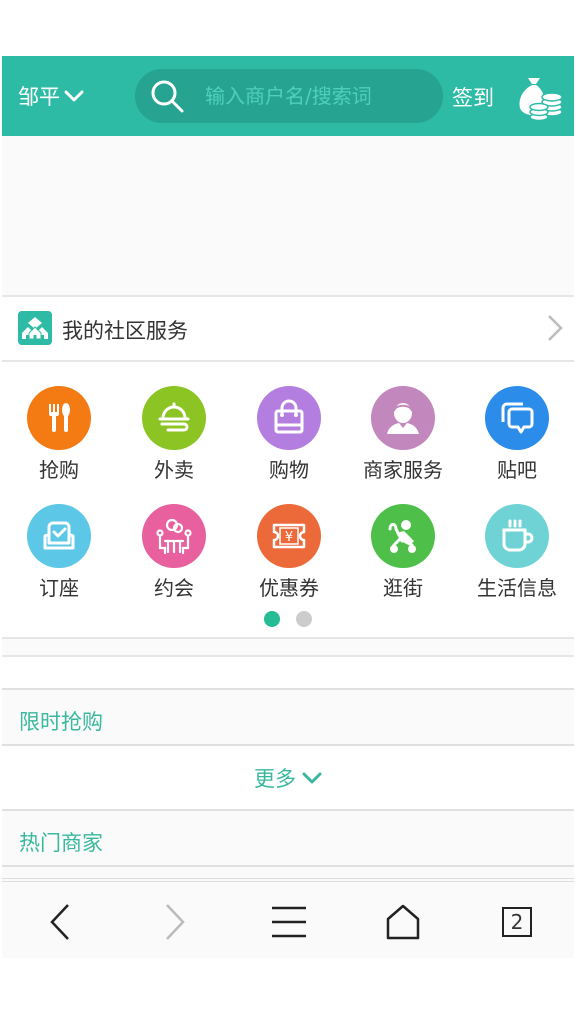 Image resolution: width=576 pixels, height=1024 pixels. I want to click on coupon-icon: ¥, so click(289, 536).